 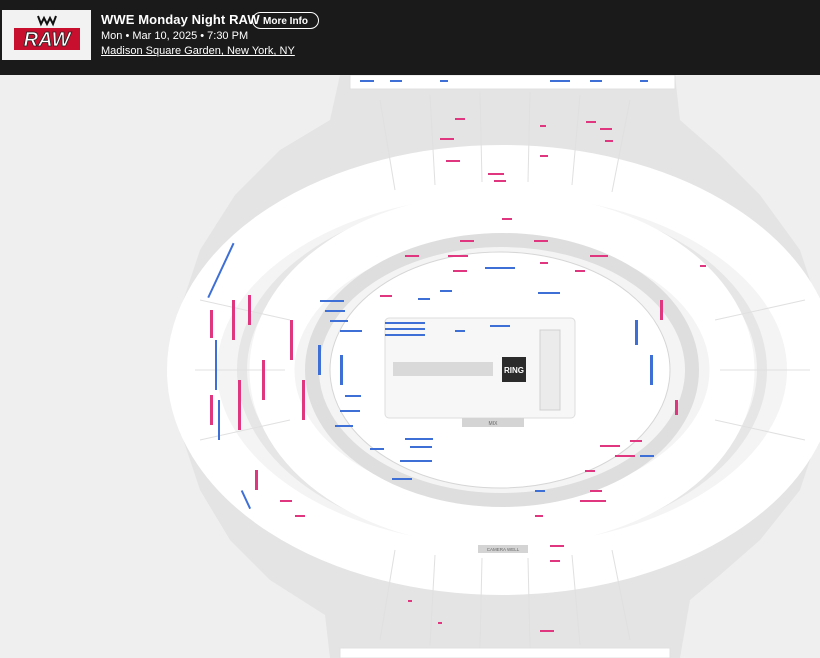 What do you see at coordinates (494, 424) in the screenshot?
I see `mix-label: MIX` at bounding box center [494, 424].